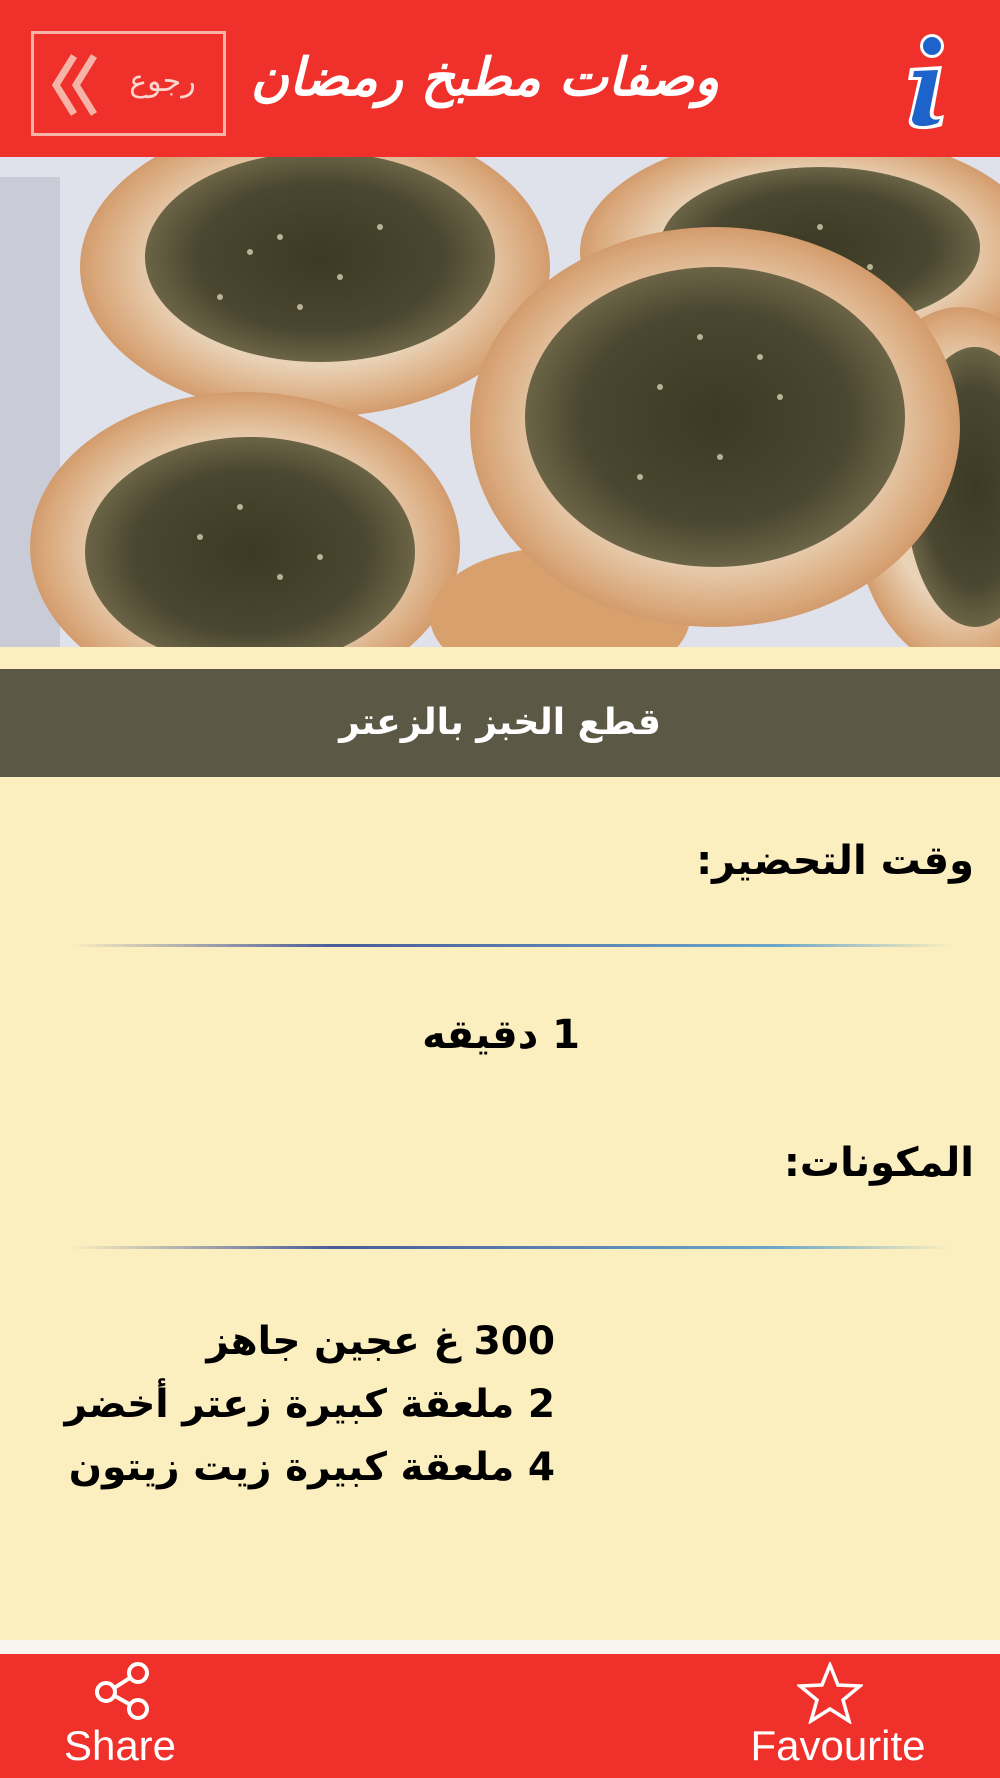 Image resolution: width=1000 pixels, height=1778 pixels. Describe the element at coordinates (310, 1404) in the screenshot. I see `ingredient-item: 2 ملعقة كبيرة زعتر أخضر` at that location.